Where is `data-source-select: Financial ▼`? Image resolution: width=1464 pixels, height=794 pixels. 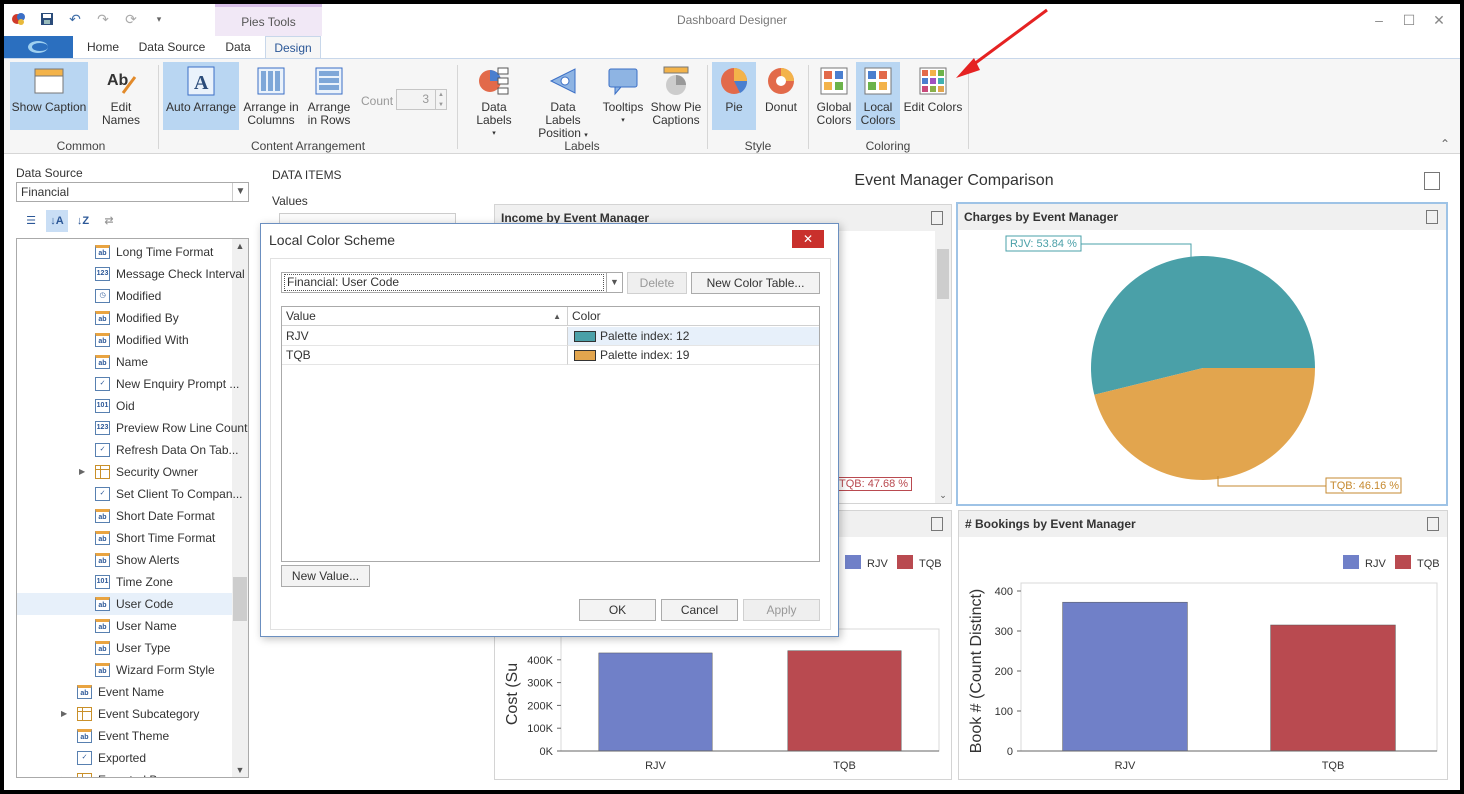 data-source-select: Financial ▼ is located at coordinates (132, 192).